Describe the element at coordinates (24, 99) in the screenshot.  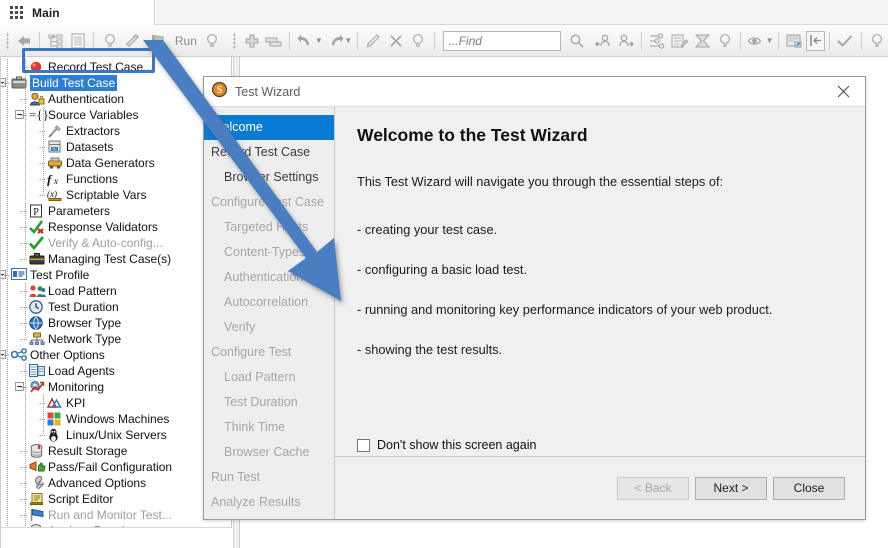
I see `tree-connector` at that location.